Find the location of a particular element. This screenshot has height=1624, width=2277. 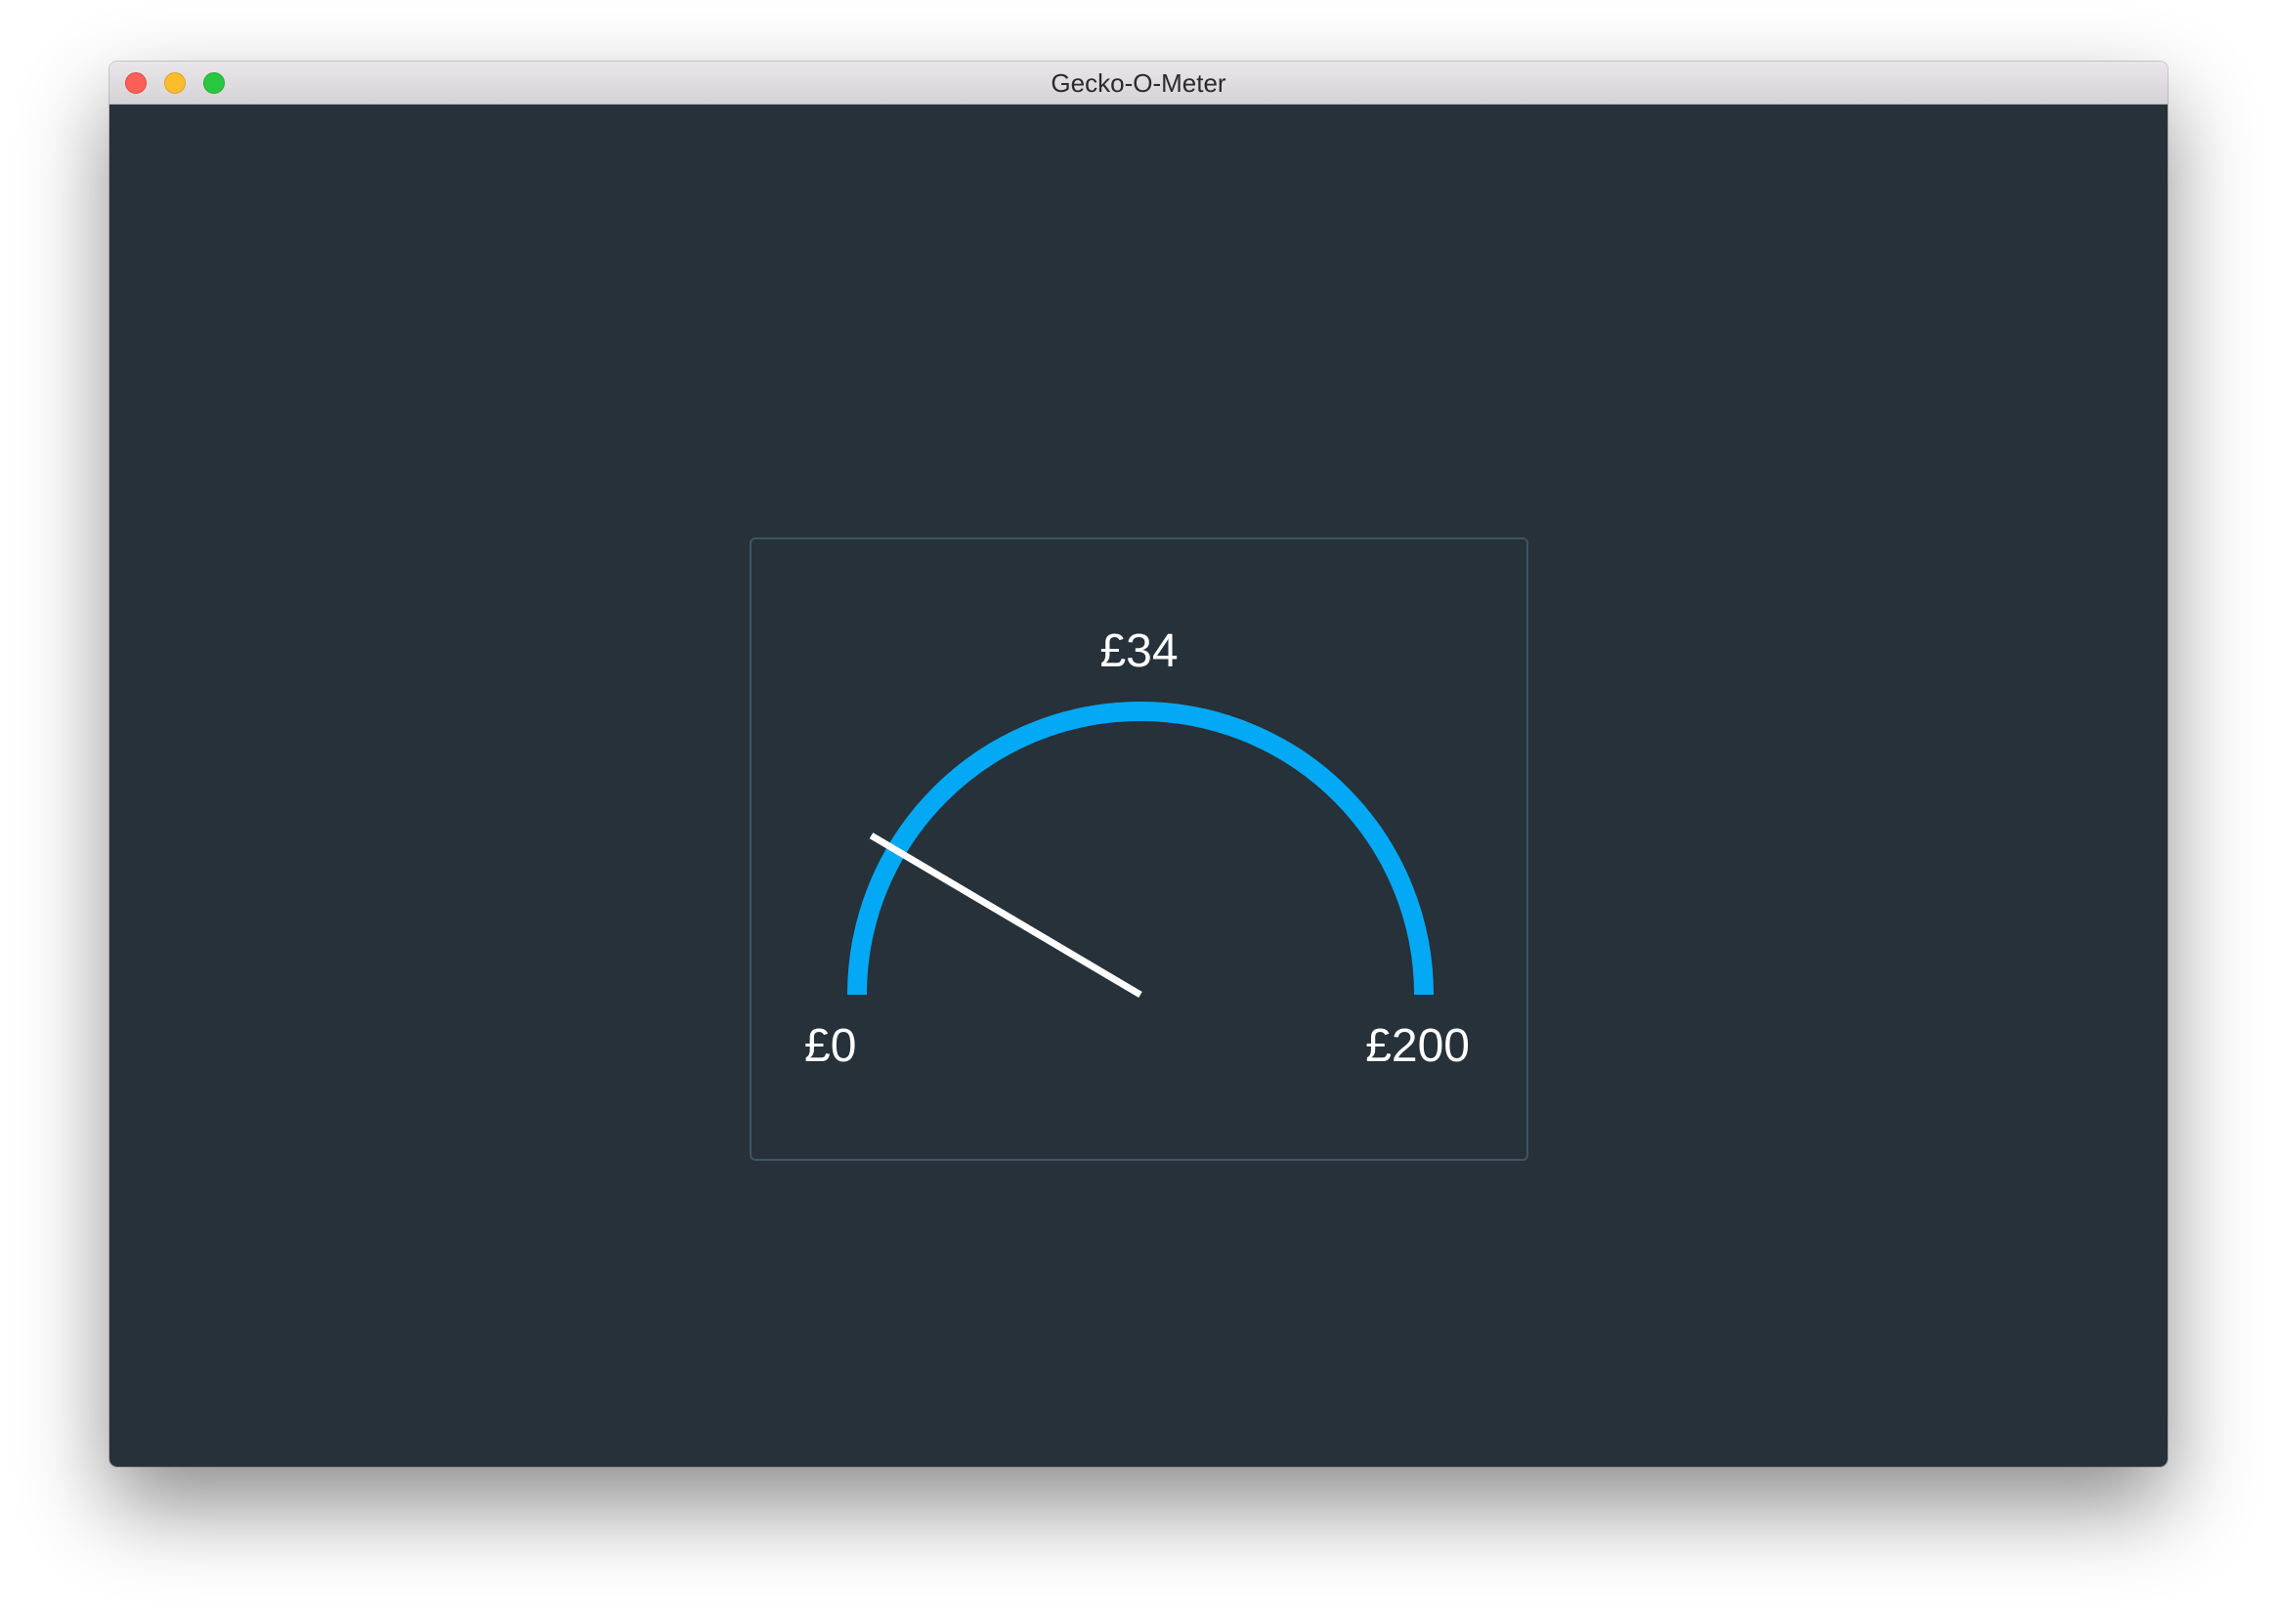

gauge-arc is located at coordinates (1140, 849).